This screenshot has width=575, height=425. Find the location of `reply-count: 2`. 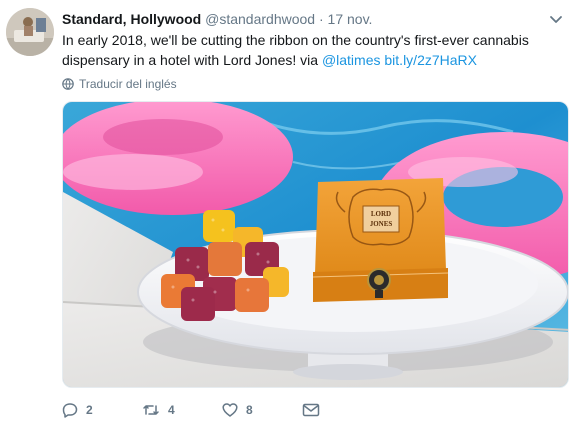

reply-count: 2 is located at coordinates (89, 410).